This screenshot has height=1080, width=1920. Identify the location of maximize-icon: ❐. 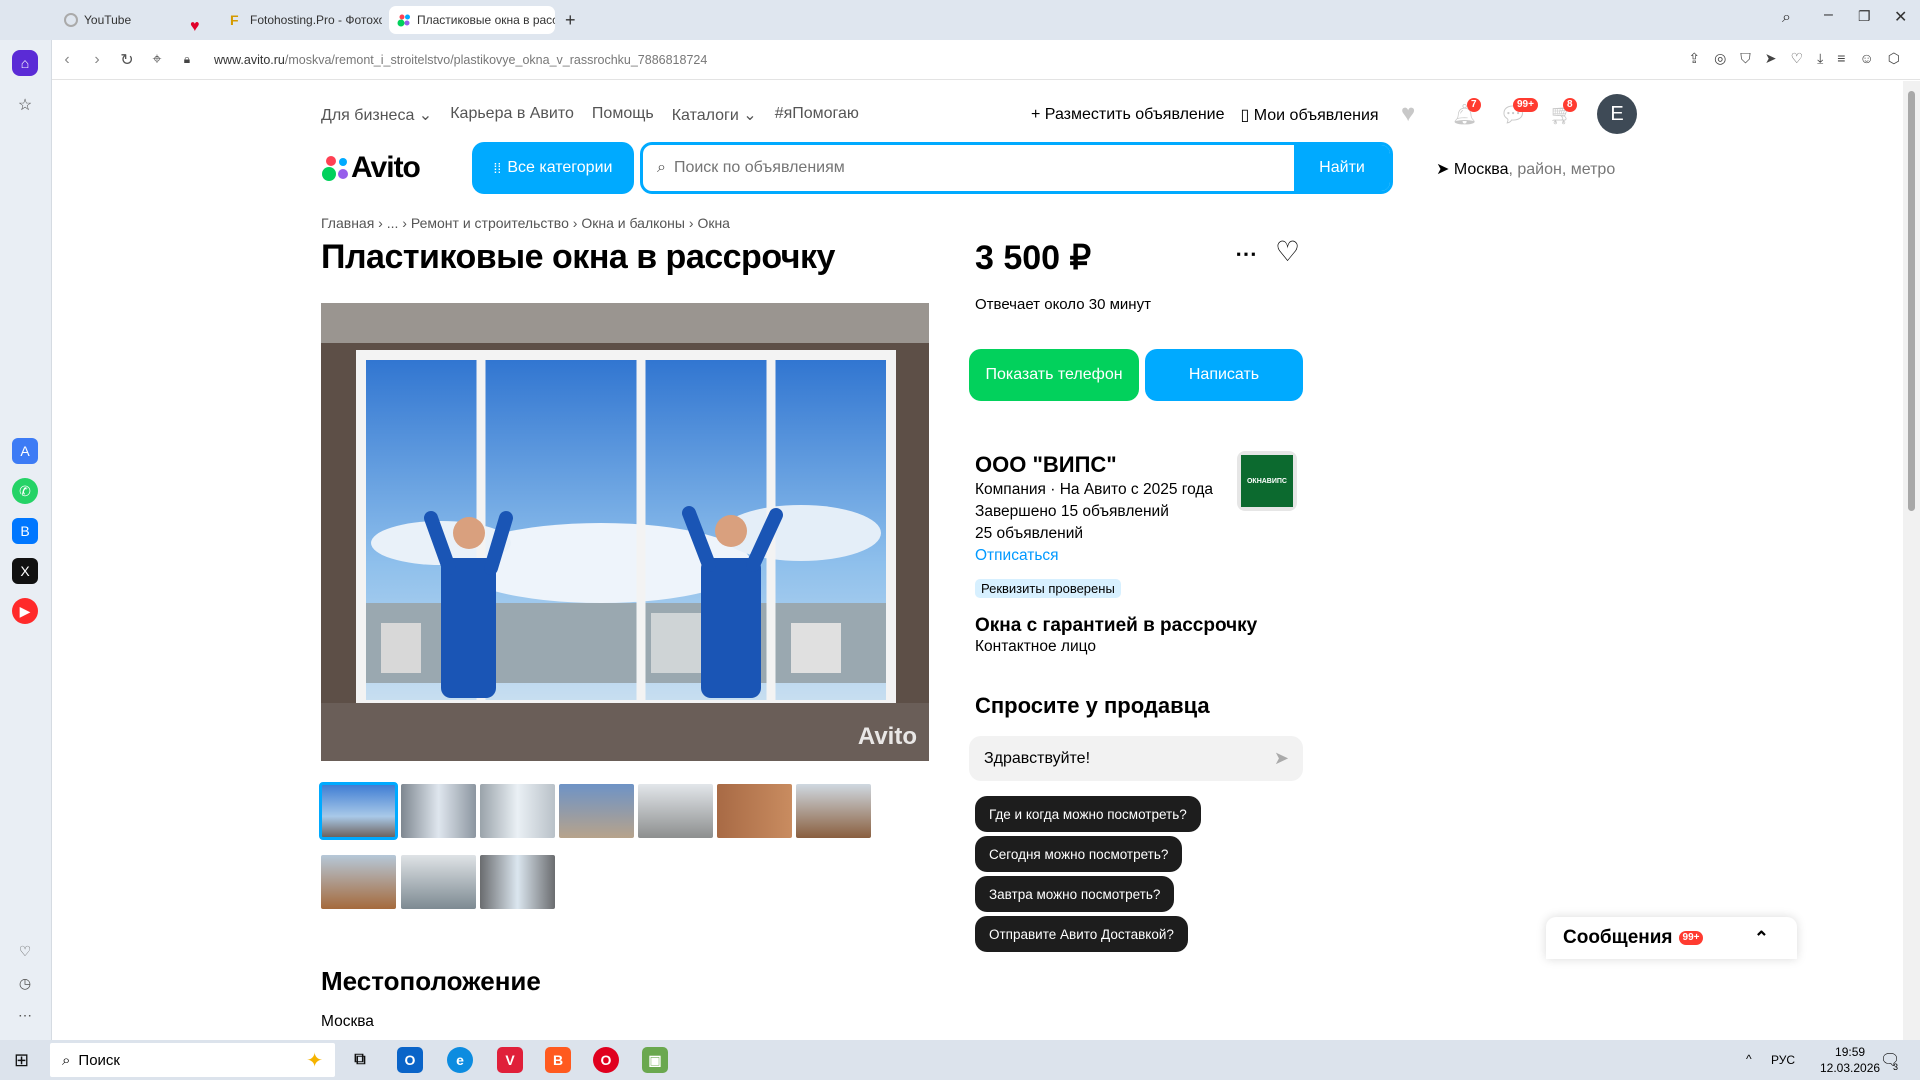
(1864, 16).